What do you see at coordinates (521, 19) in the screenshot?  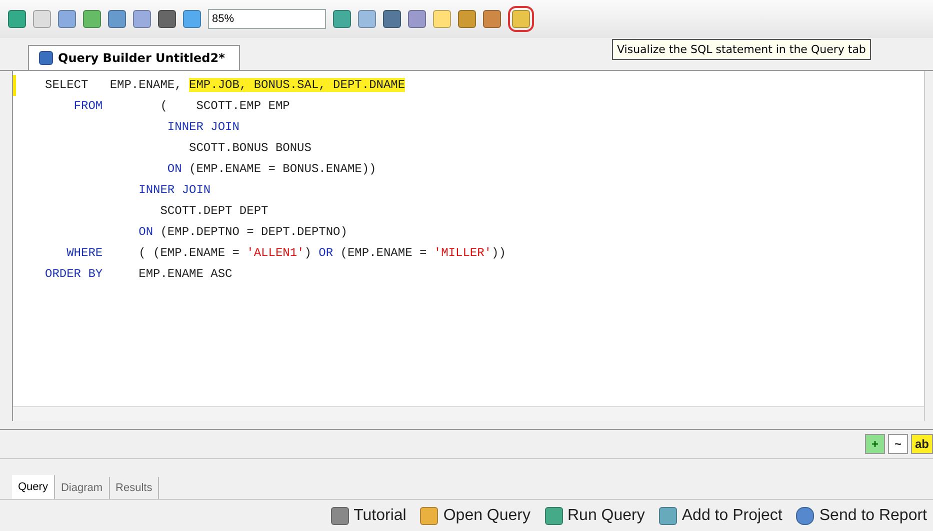 I see `visualize-button` at bounding box center [521, 19].